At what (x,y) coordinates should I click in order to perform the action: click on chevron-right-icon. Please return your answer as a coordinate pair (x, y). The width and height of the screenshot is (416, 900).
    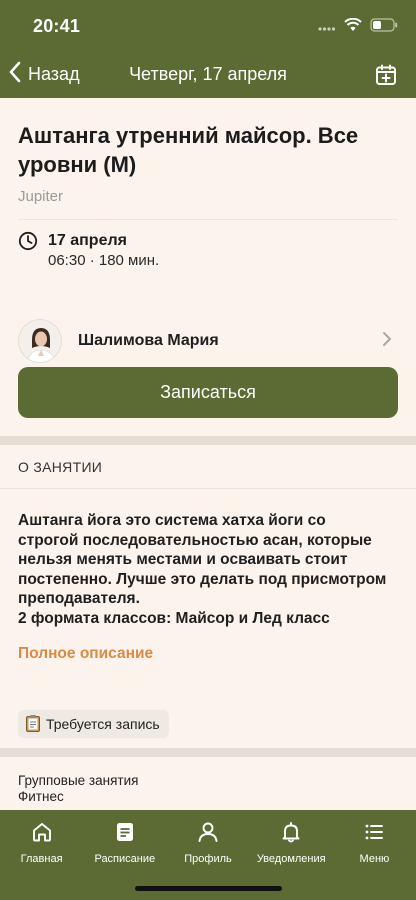
    Looking at the image, I should click on (387, 341).